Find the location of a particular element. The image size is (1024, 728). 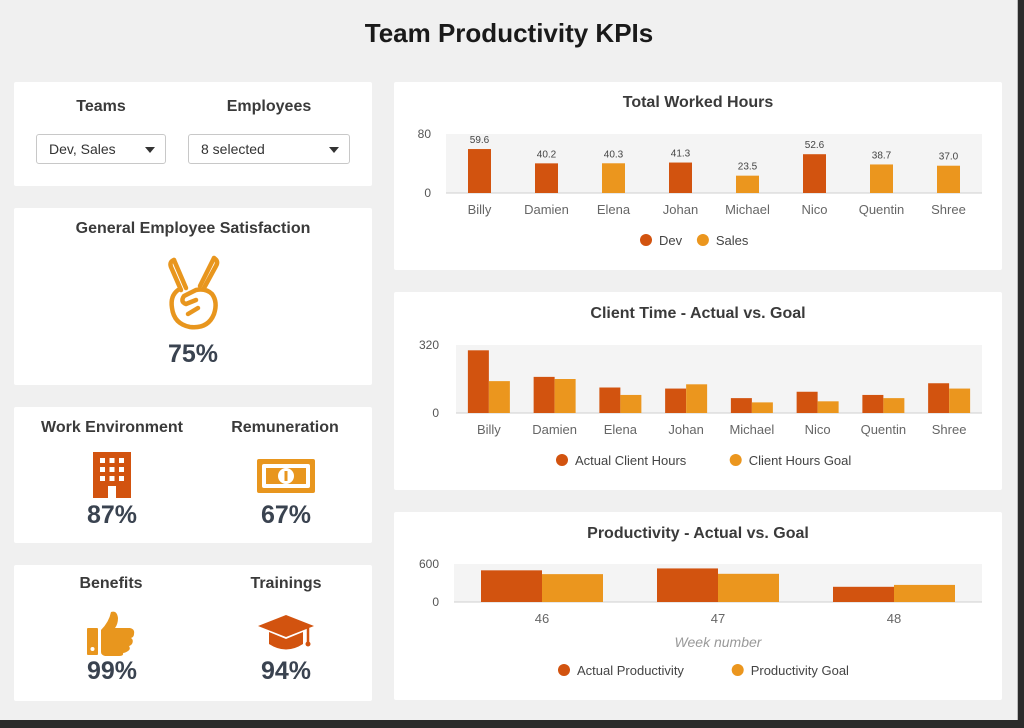

peace-hand-icon is located at coordinates (194, 292).